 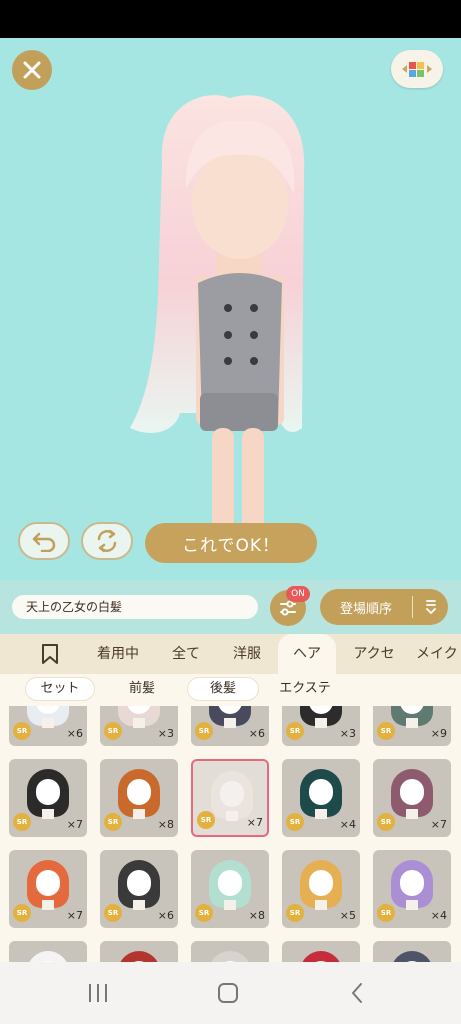 I want to click on home-icon, so click(x=228, y=993).